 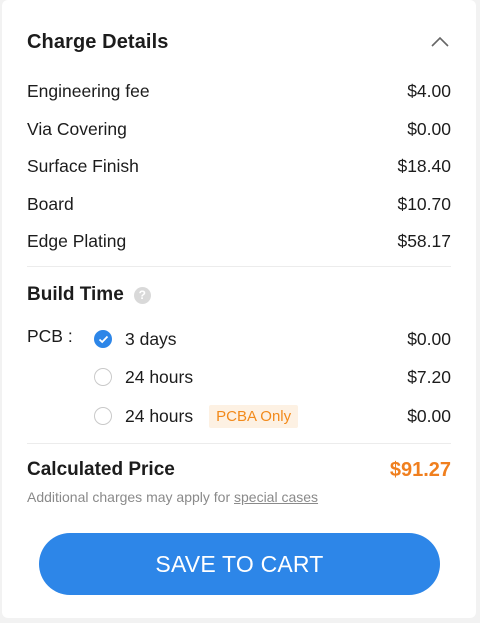 What do you see at coordinates (429, 90) in the screenshot?
I see `charge-value: $4.00` at bounding box center [429, 90].